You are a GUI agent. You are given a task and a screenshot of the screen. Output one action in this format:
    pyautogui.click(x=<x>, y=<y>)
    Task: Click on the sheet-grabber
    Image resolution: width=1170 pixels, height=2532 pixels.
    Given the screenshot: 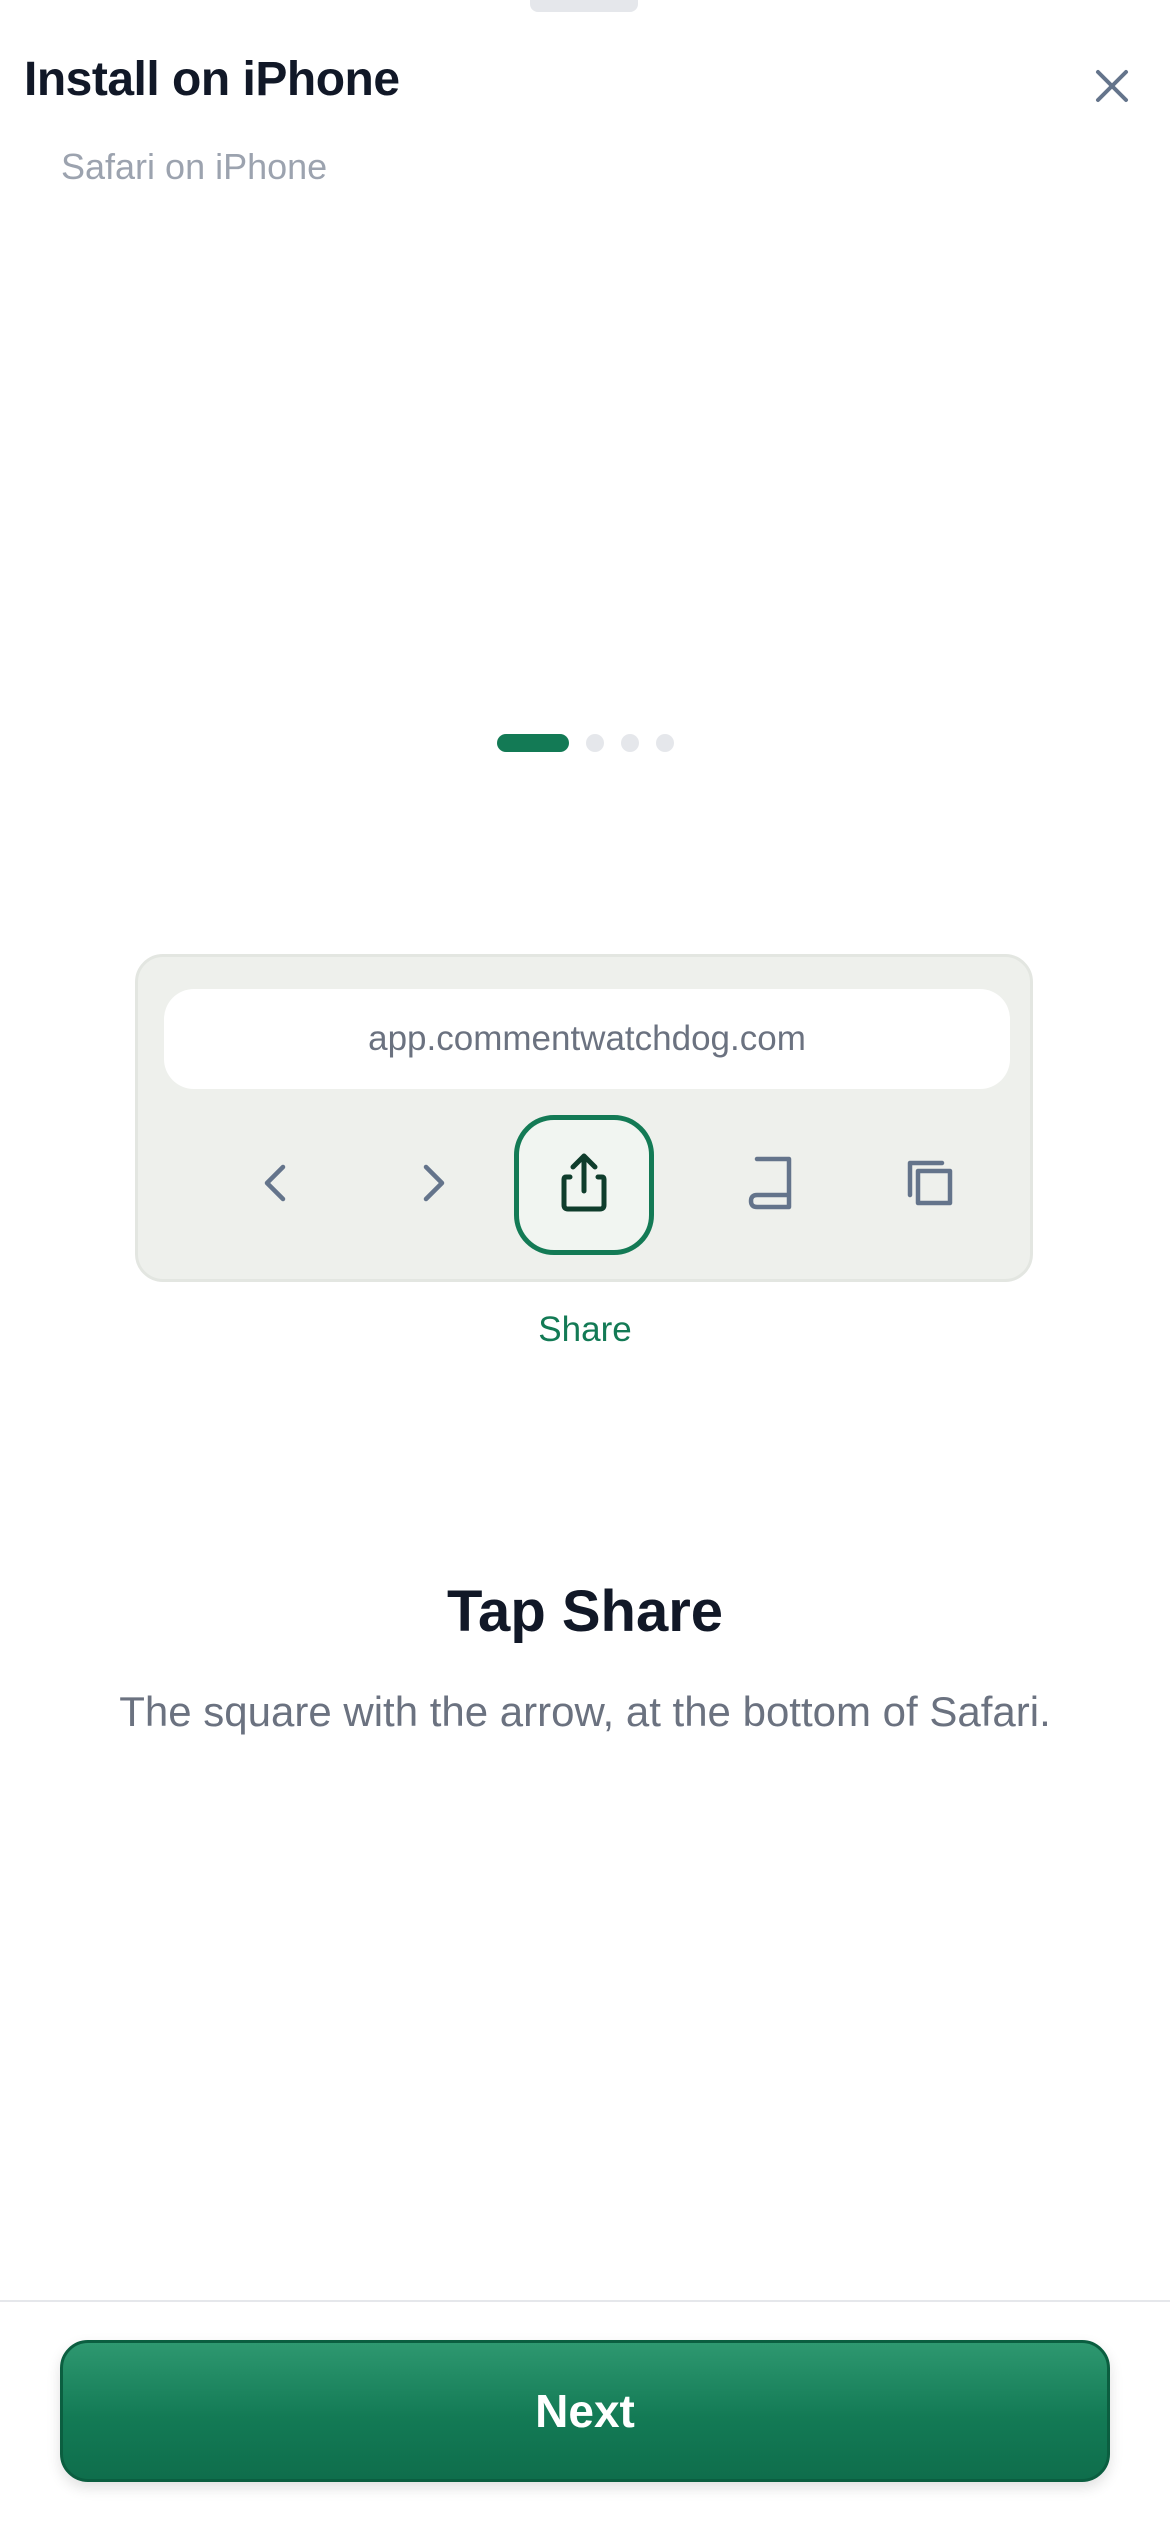 What is the action you would take?
    pyautogui.click(x=584, y=6)
    